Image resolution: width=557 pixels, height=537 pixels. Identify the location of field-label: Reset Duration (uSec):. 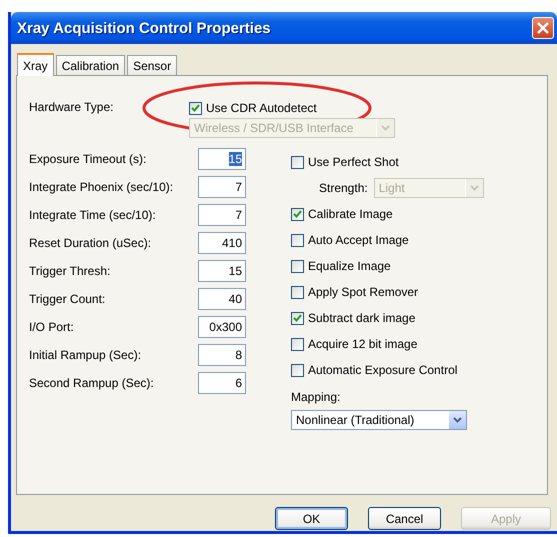
(90, 243).